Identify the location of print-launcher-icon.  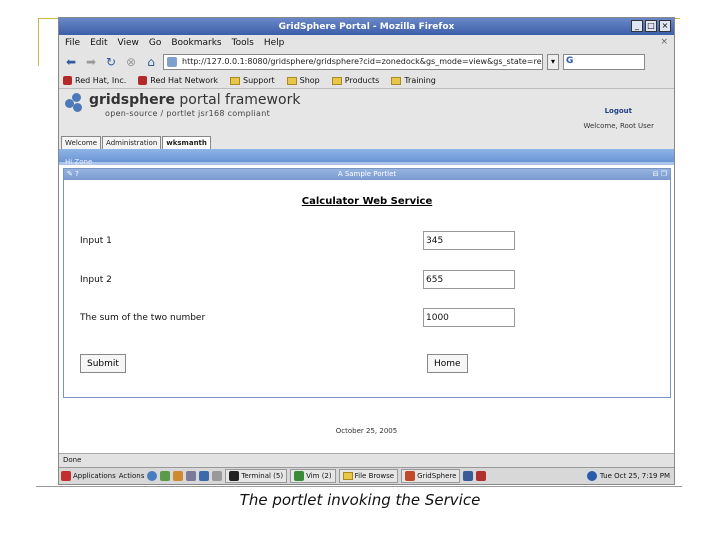
(217, 476).